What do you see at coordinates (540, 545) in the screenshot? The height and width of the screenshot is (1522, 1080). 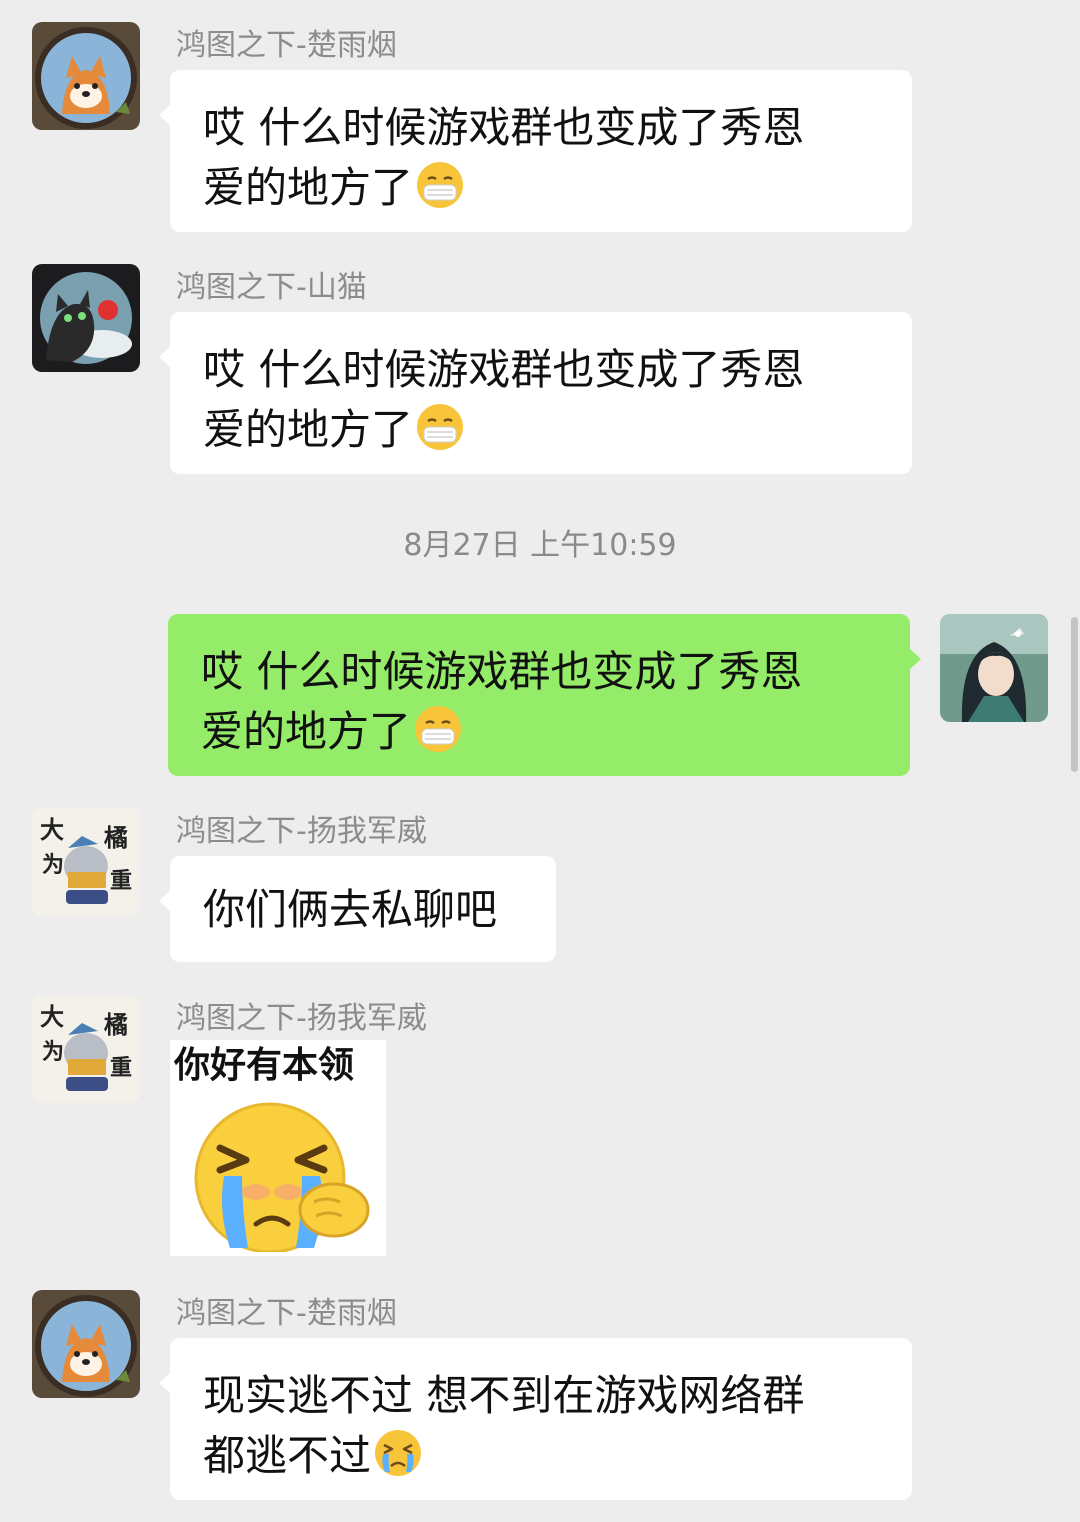 I see `message-timestamp: 8月27日 上午10:59` at bounding box center [540, 545].